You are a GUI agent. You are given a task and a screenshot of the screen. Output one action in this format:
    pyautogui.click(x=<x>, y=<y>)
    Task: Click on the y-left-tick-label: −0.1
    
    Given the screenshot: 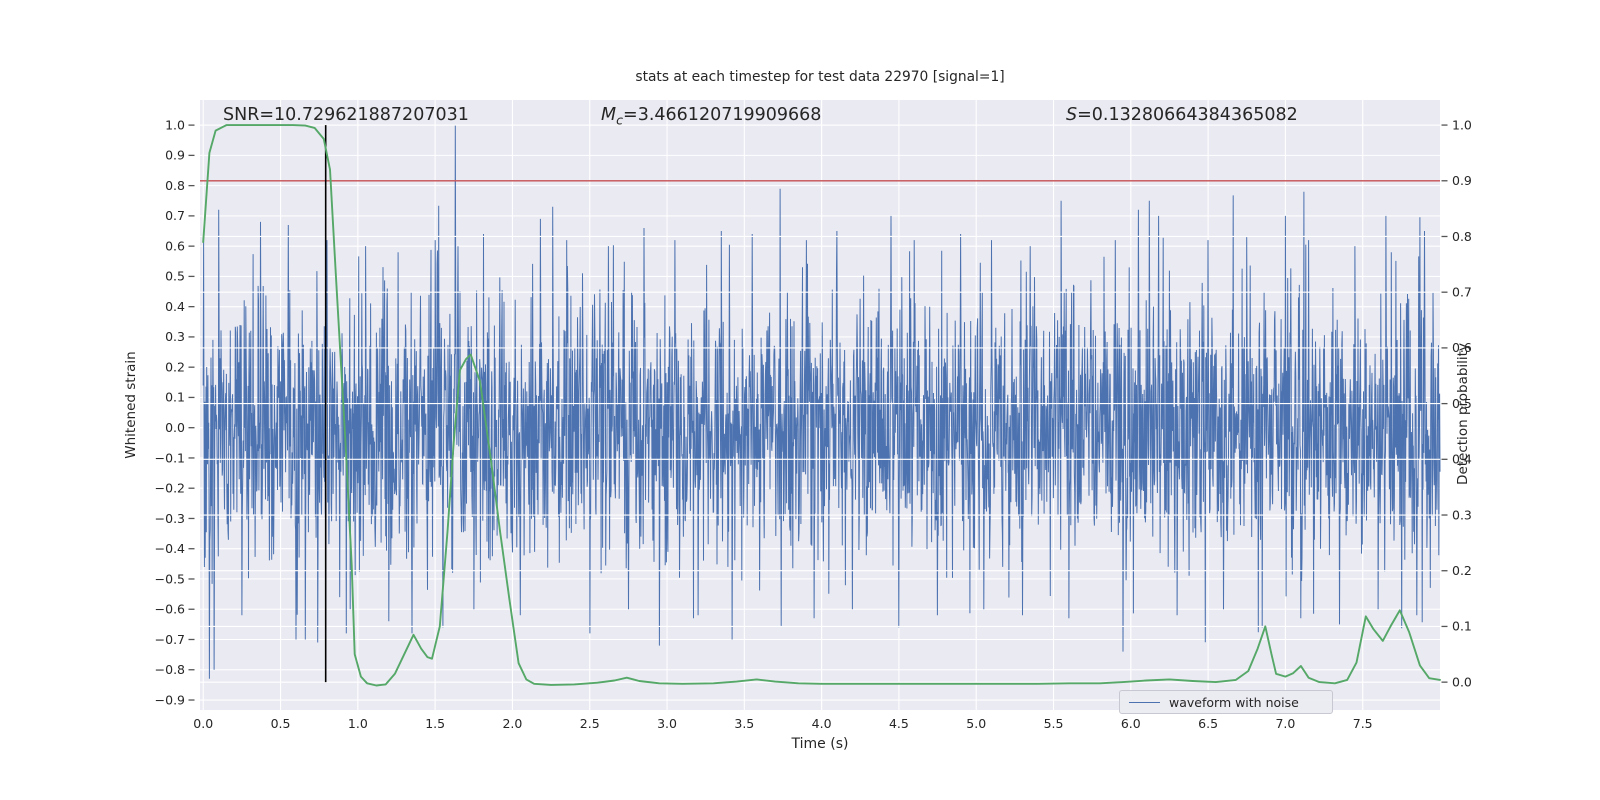 What is the action you would take?
    pyautogui.click(x=170, y=457)
    